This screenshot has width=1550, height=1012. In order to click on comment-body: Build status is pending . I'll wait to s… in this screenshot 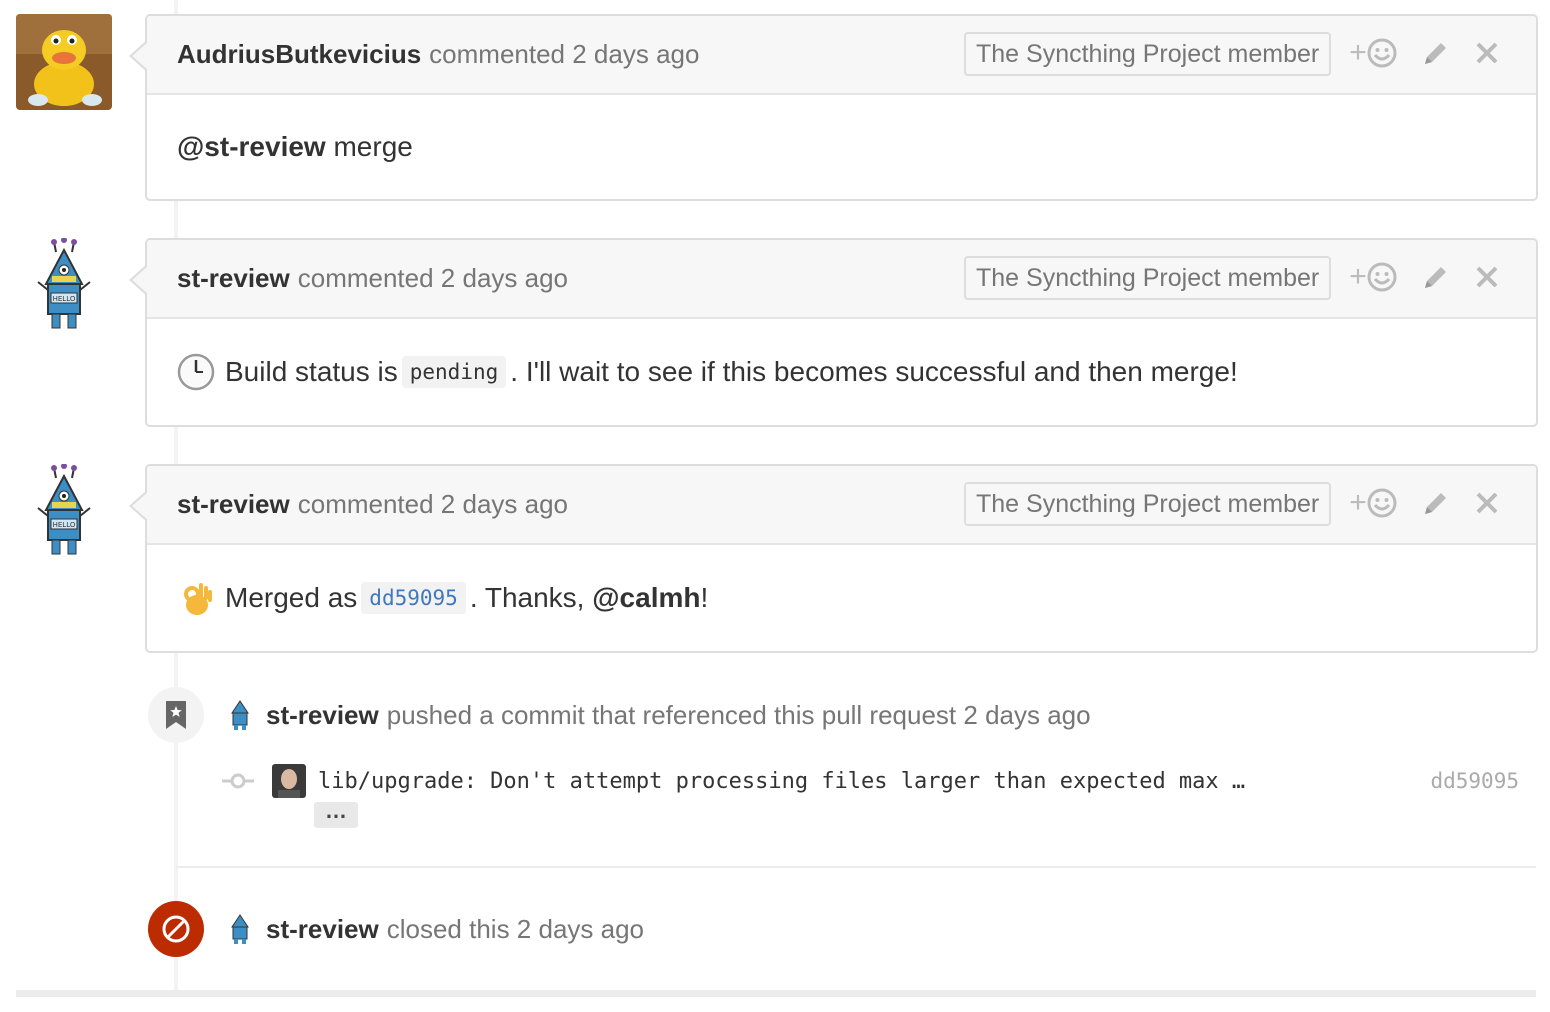, I will do `click(841, 372)`.